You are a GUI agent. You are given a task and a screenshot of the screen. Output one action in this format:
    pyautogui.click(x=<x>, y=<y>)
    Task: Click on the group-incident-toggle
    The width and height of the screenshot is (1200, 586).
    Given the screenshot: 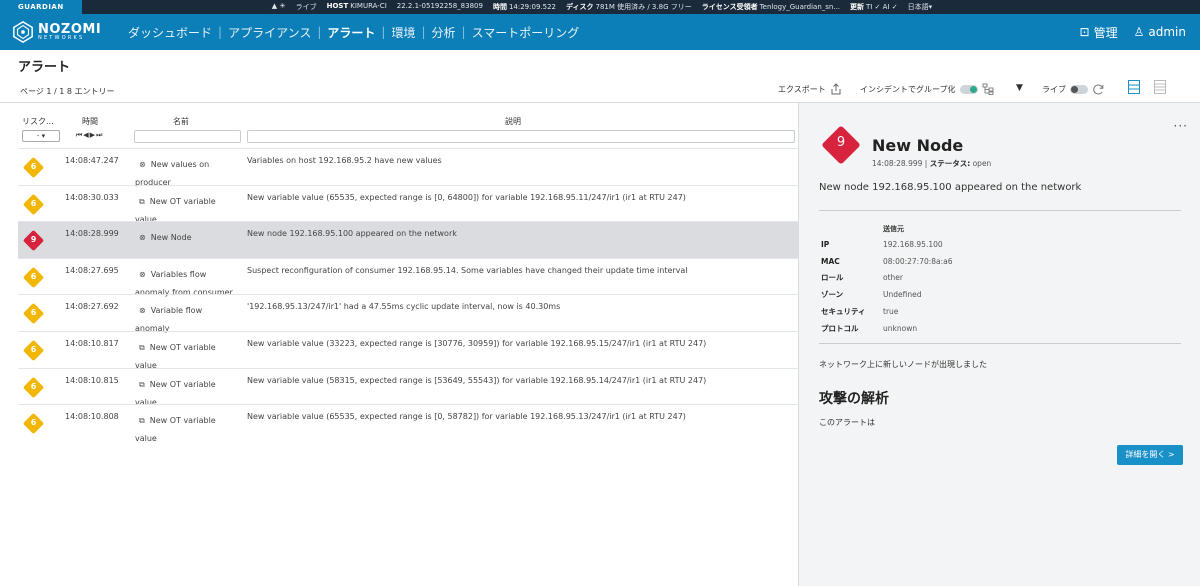 What is the action you would take?
    pyautogui.click(x=968, y=89)
    